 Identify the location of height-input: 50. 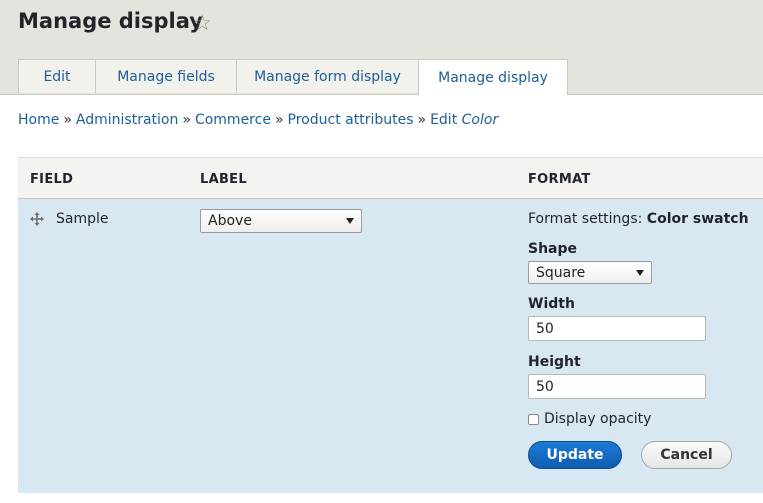
(617, 386).